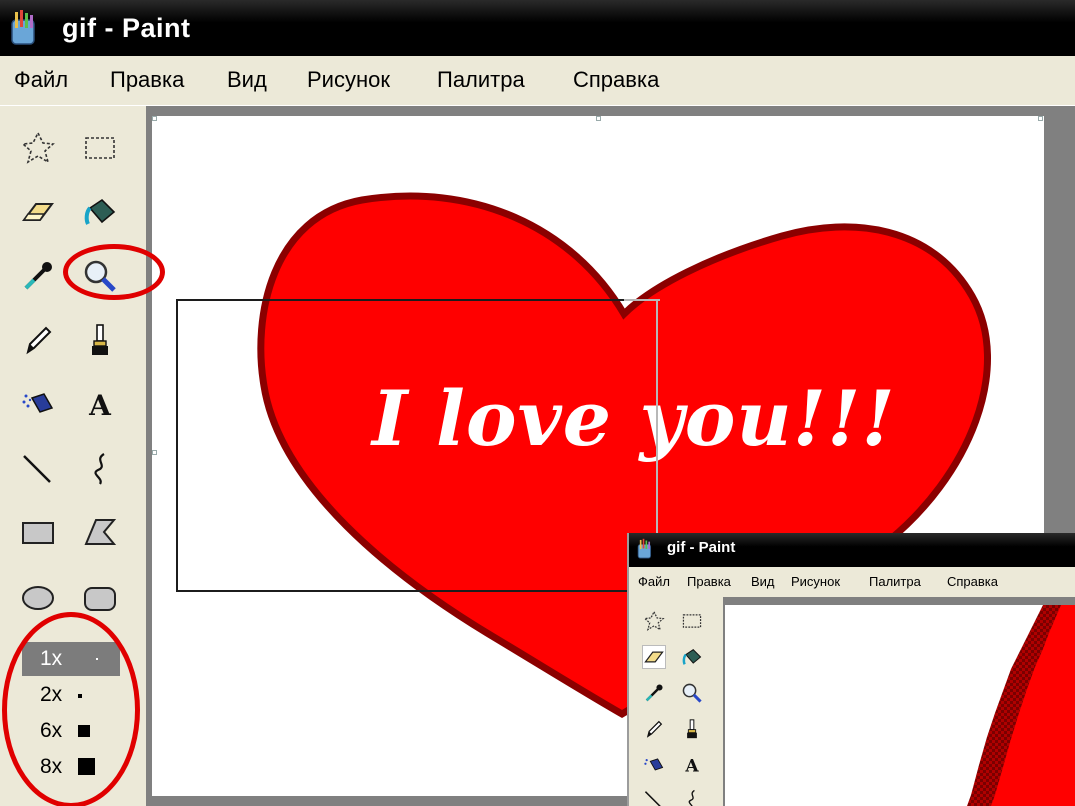  Describe the element at coordinates (1021, 705) in the screenshot. I see `zoomed-heart-edge` at that location.